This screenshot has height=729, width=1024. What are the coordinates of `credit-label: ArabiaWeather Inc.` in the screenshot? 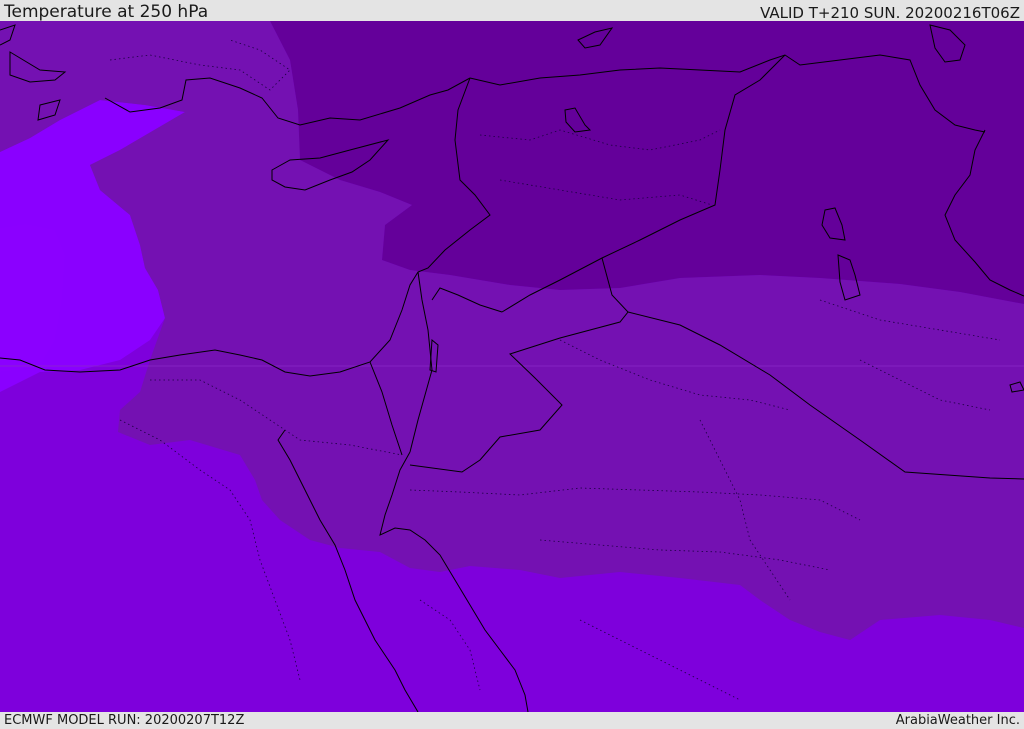 It's located at (957, 720).